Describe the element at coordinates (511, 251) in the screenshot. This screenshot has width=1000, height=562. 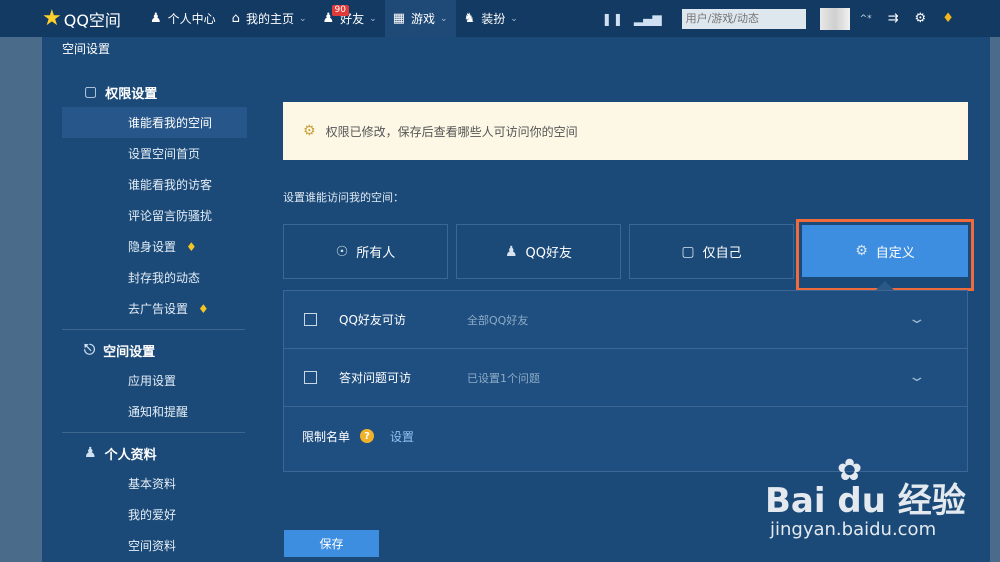
I see `friends-icon: ♟` at that location.